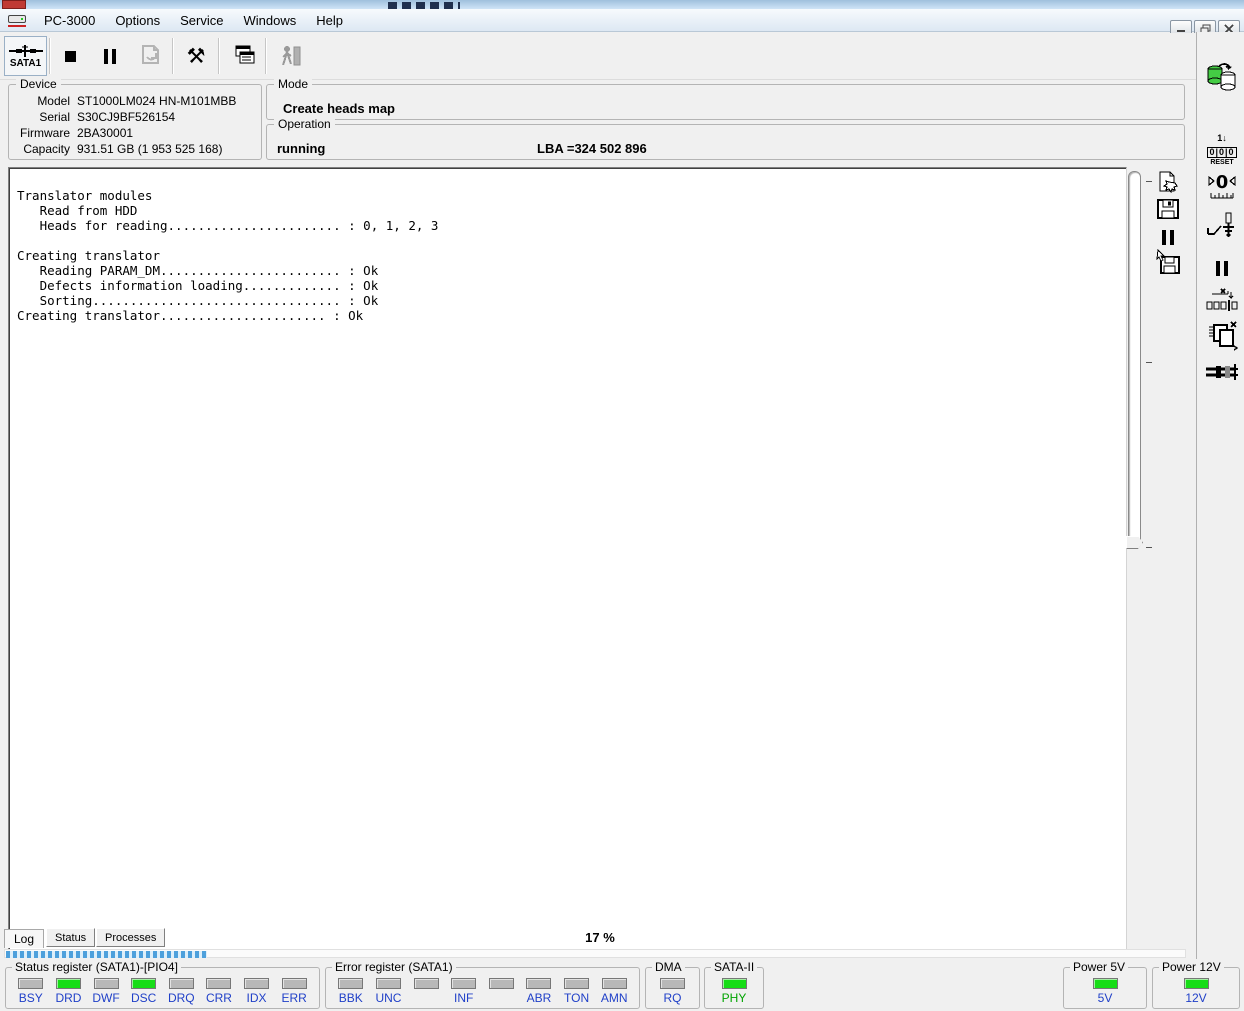 This screenshot has width=1244, height=1011. I want to click on device-legend: Device, so click(38, 84).